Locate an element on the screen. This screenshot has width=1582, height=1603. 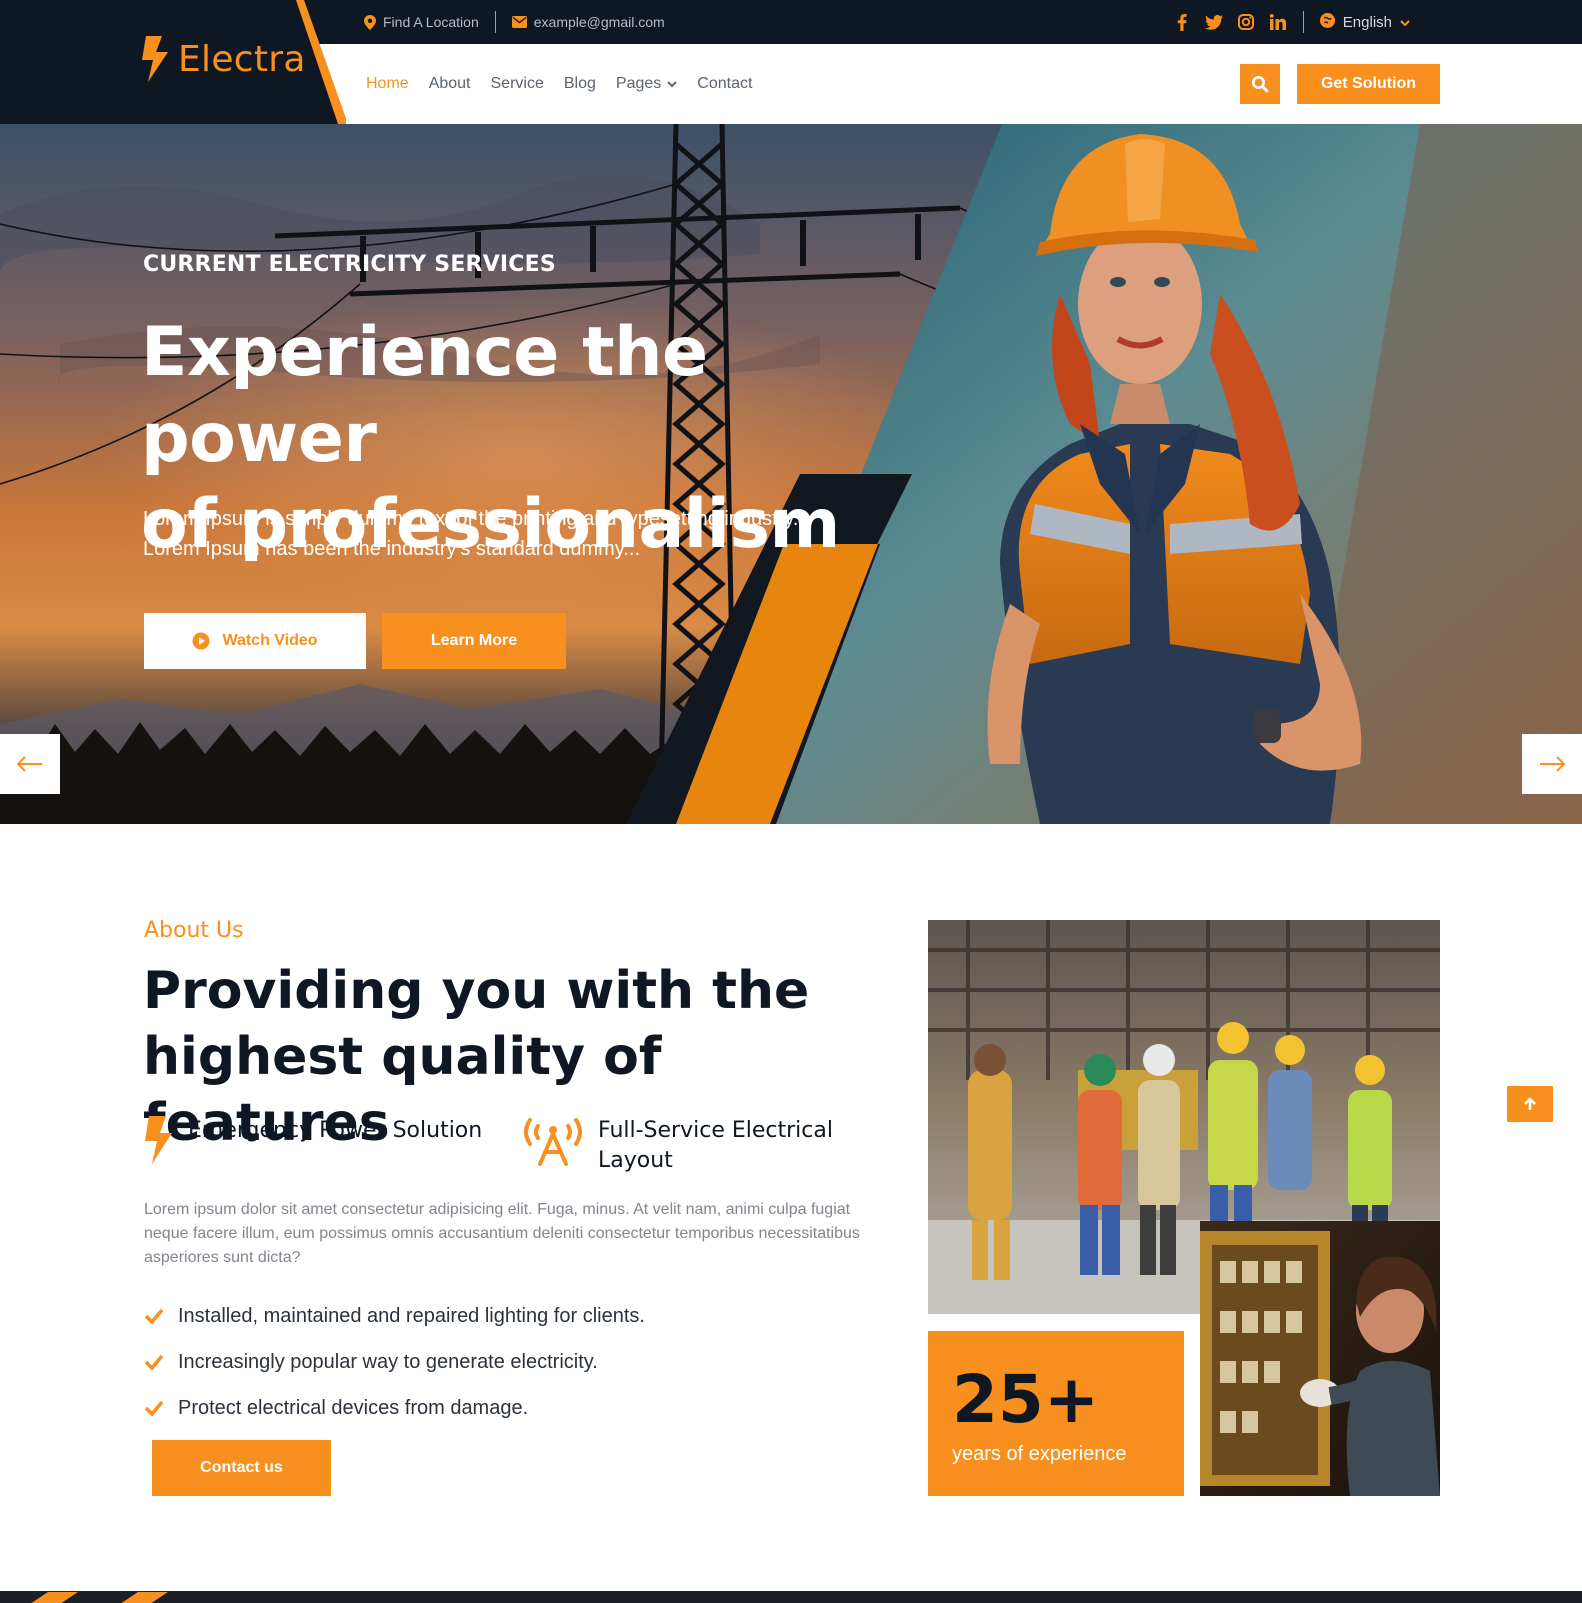
email-link: example@gmail.com is located at coordinates (588, 22).